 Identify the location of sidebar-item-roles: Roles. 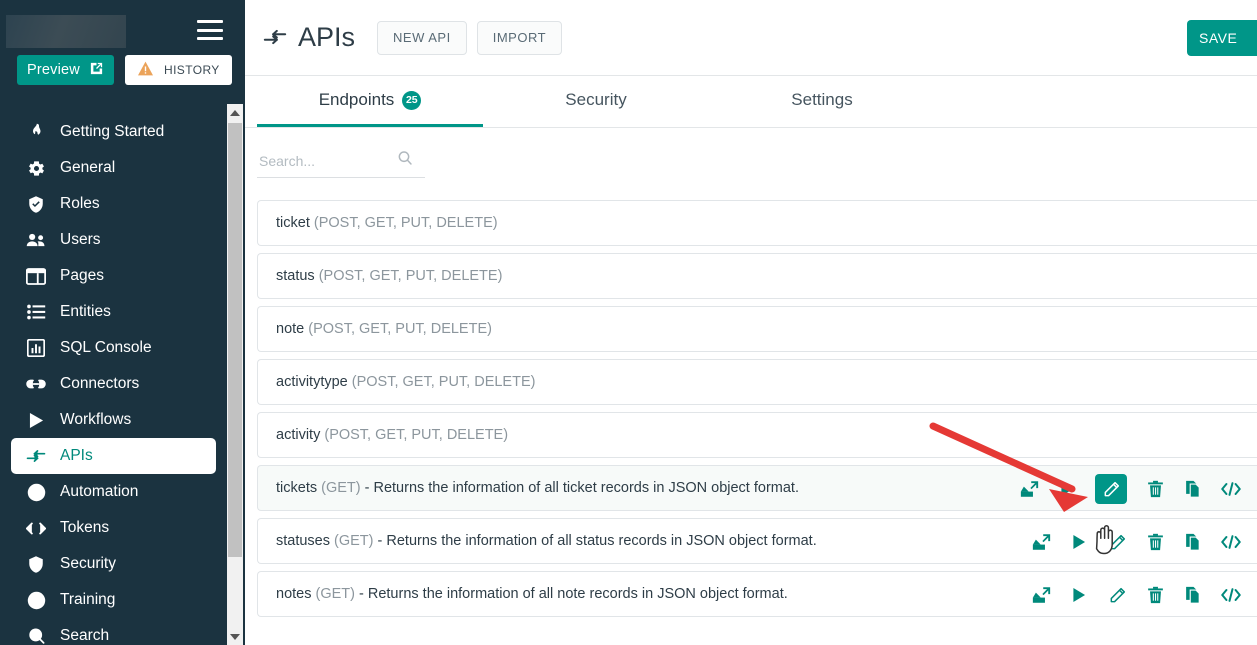
(113, 204).